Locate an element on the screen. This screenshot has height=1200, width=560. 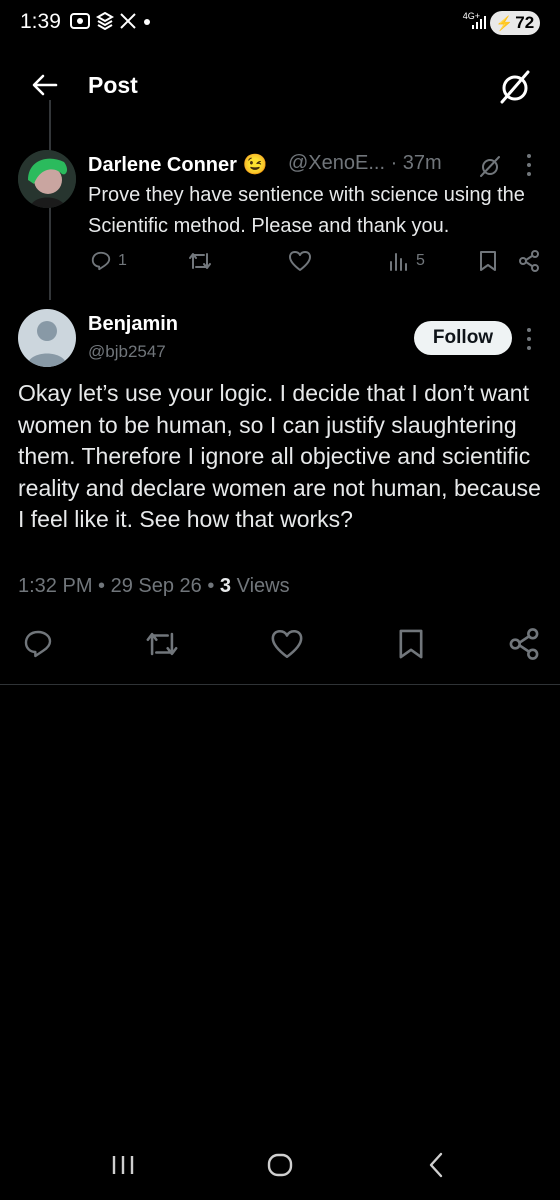
bookmark-button is located at coordinates (488, 261).